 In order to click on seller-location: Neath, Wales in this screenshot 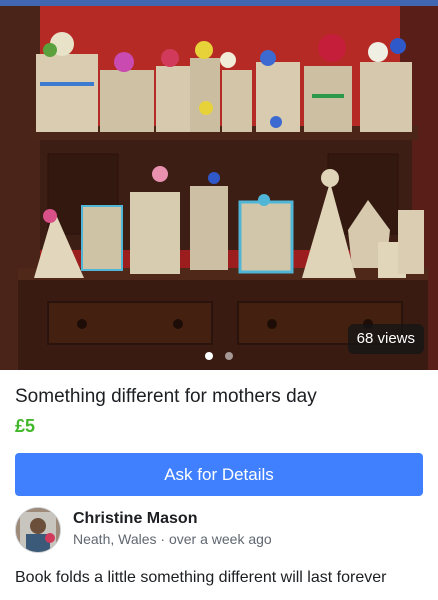, I will do `click(115, 539)`.